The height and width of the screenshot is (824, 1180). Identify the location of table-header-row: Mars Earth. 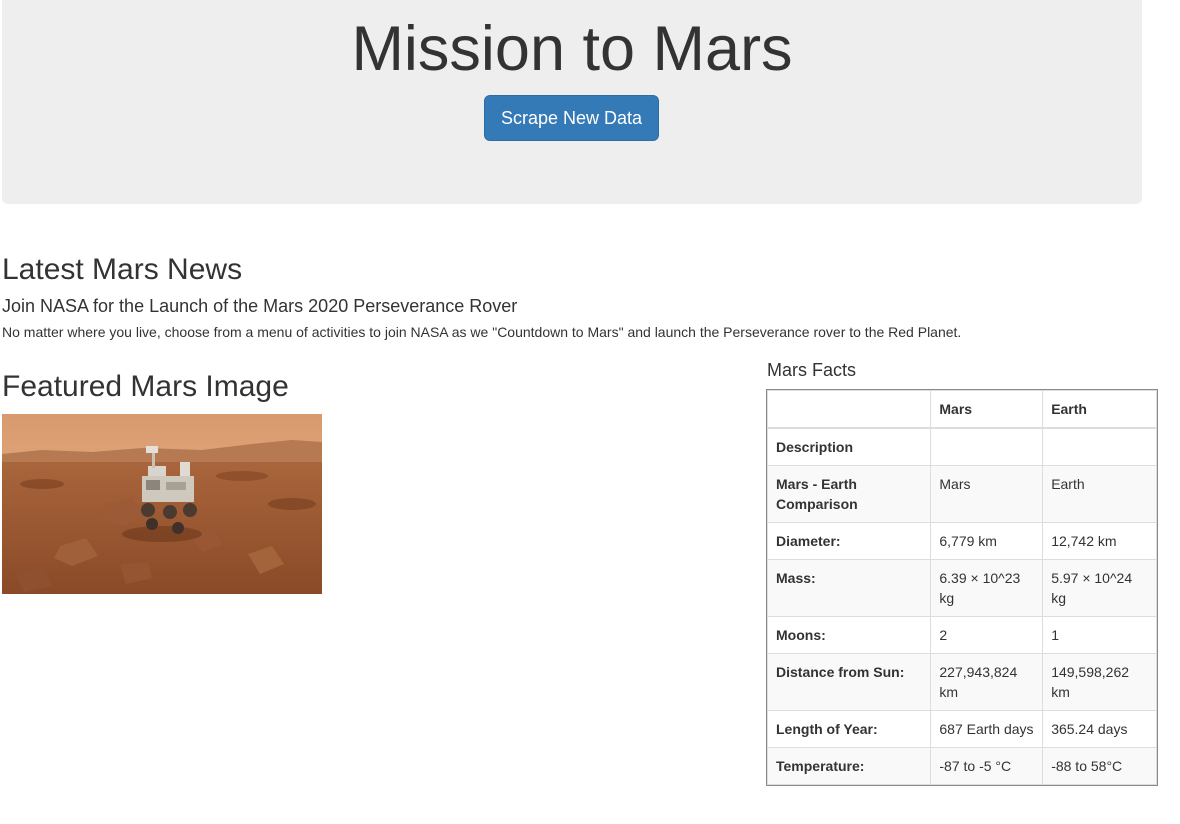
(961, 409).